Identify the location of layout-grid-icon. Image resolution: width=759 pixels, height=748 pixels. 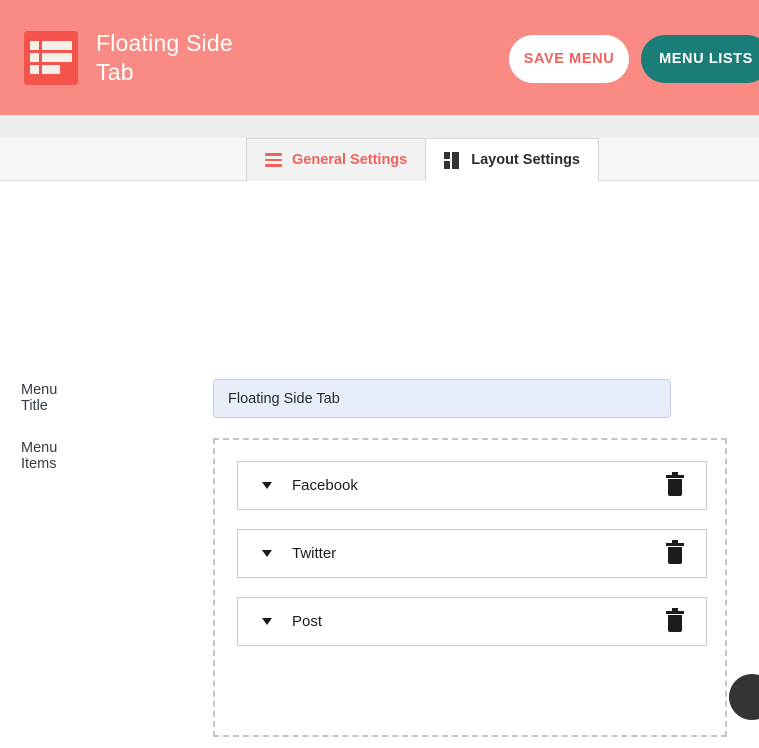
(452, 160).